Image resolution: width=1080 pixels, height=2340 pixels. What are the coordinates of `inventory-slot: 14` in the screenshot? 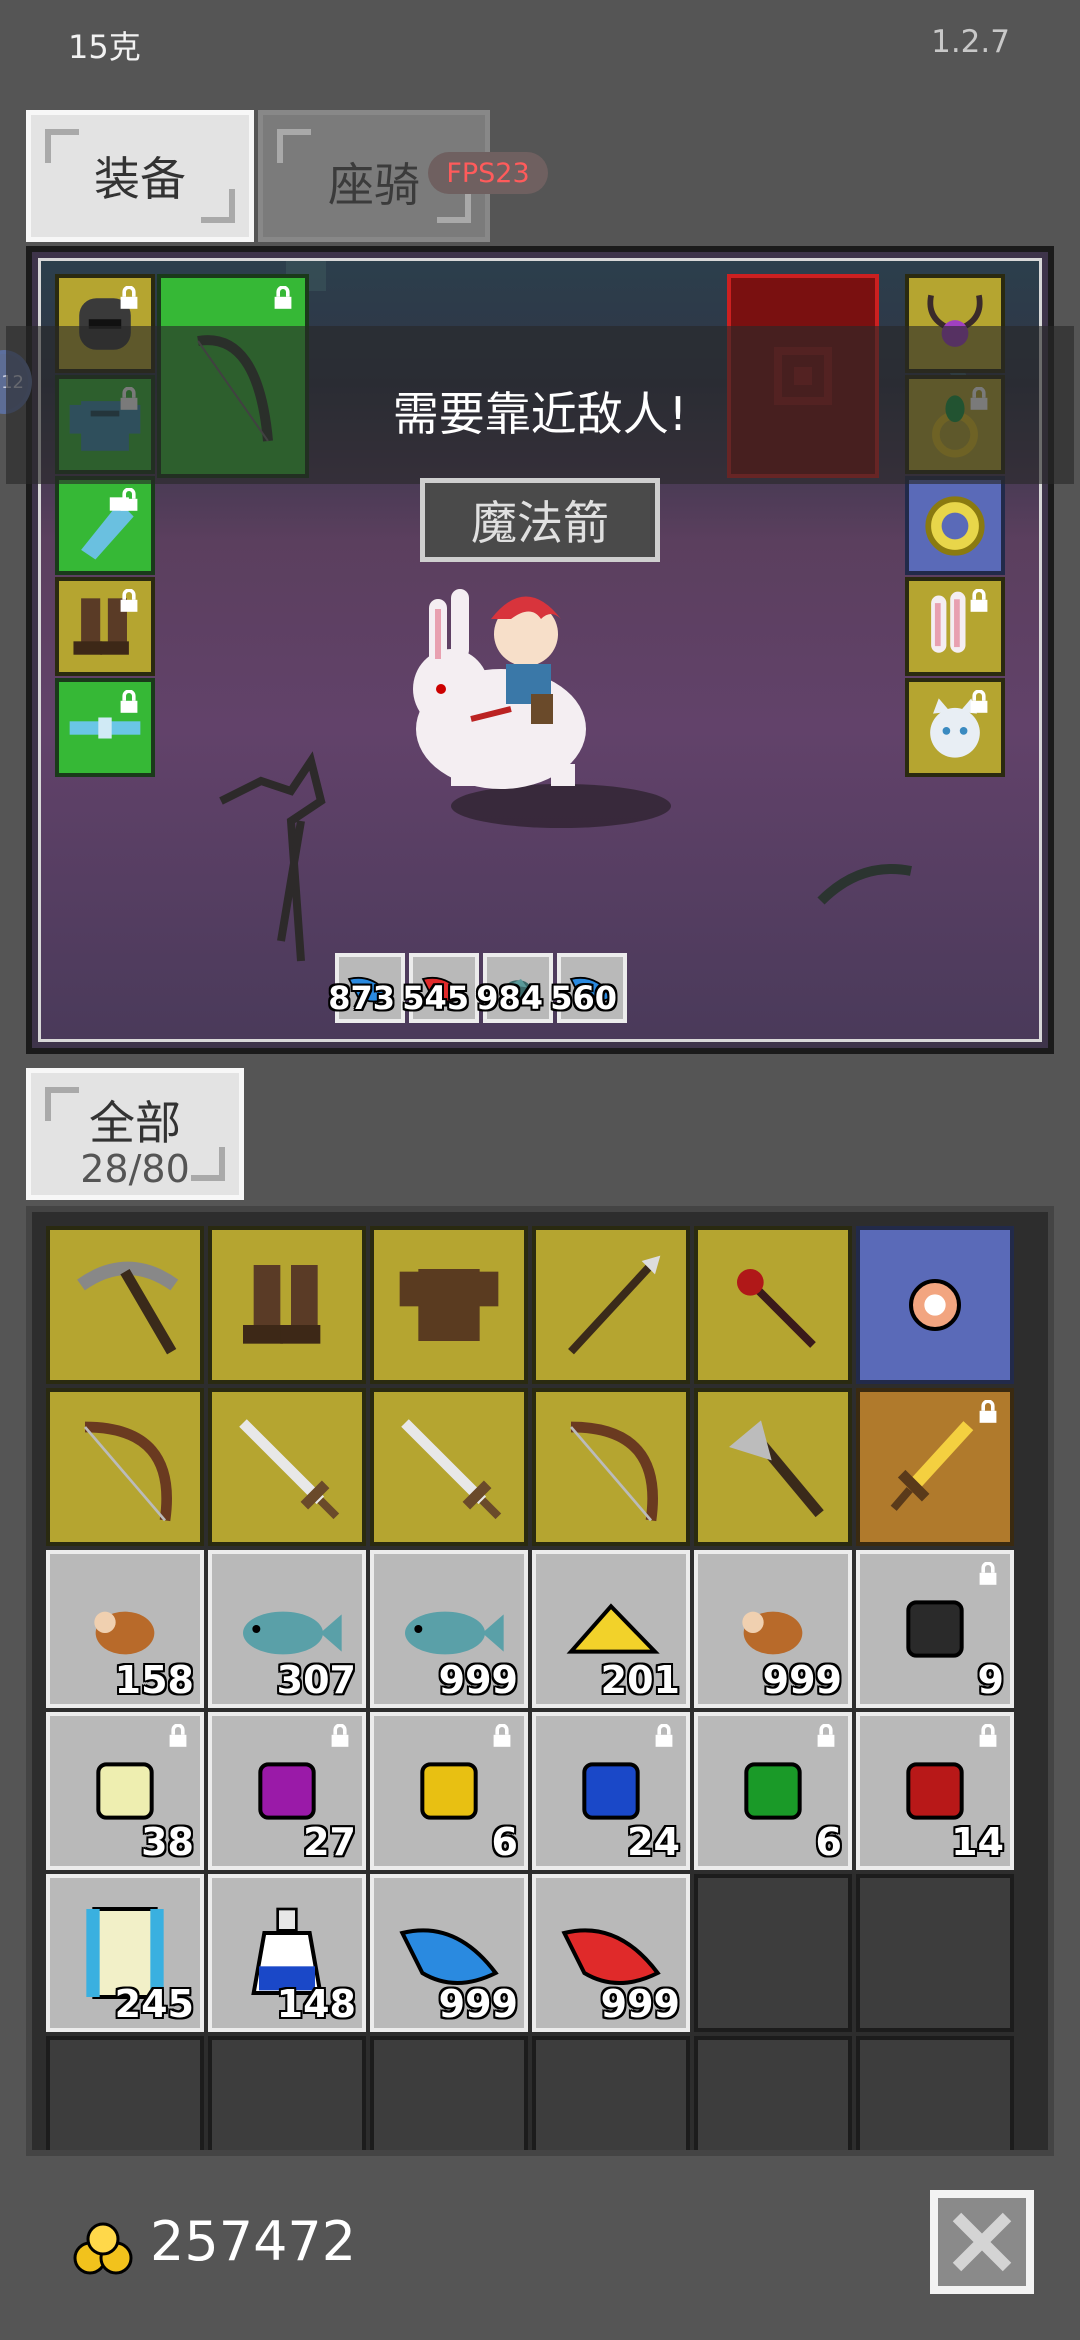 It's located at (935, 1791).